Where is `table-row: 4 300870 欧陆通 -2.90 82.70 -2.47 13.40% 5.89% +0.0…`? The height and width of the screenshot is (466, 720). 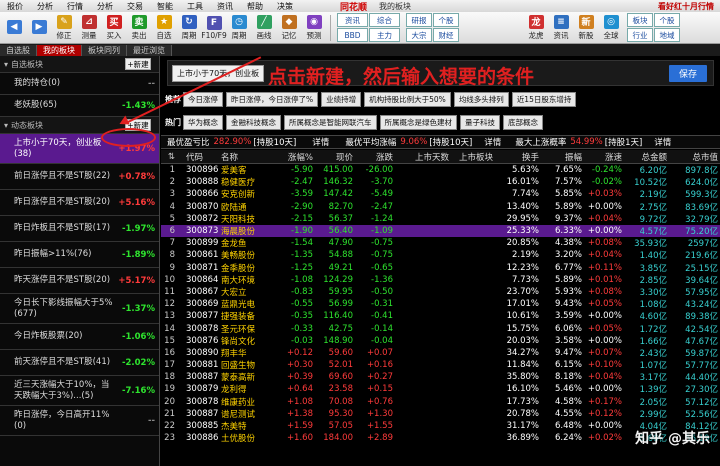 table-row: 4 300870 欧陆通 -2.90 82.70 -2.47 13.40% 5.89% +0.0… is located at coordinates (440, 207).